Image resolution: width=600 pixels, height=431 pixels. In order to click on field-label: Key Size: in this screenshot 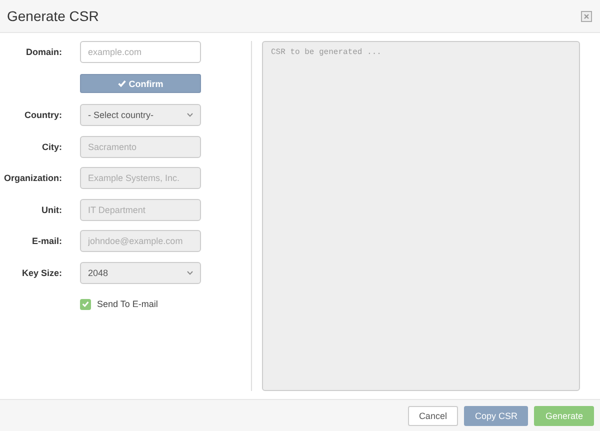, I will do `click(41, 273)`.